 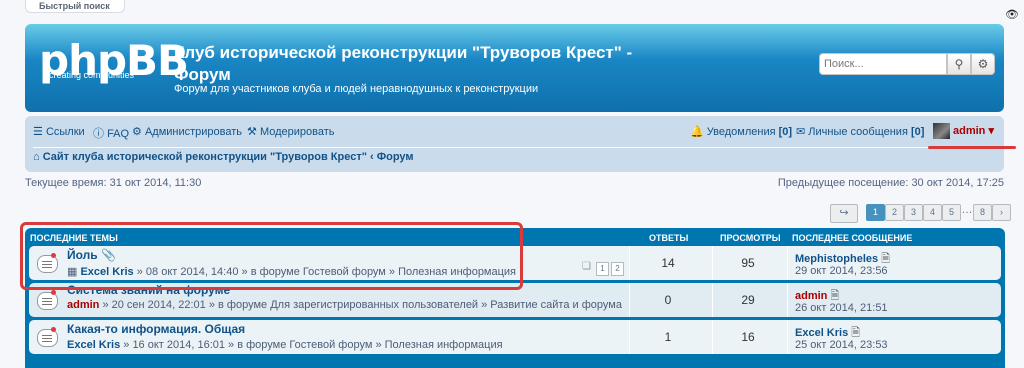 I want to click on search-input, so click(x=883, y=64).